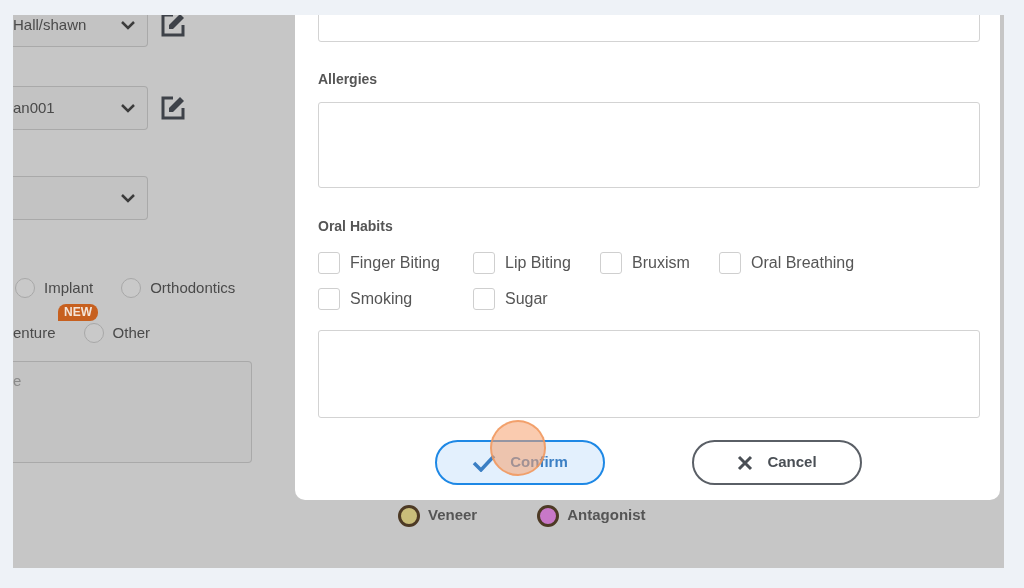  What do you see at coordinates (526, 299) in the screenshot?
I see `checkbox-label: Sugar` at bounding box center [526, 299].